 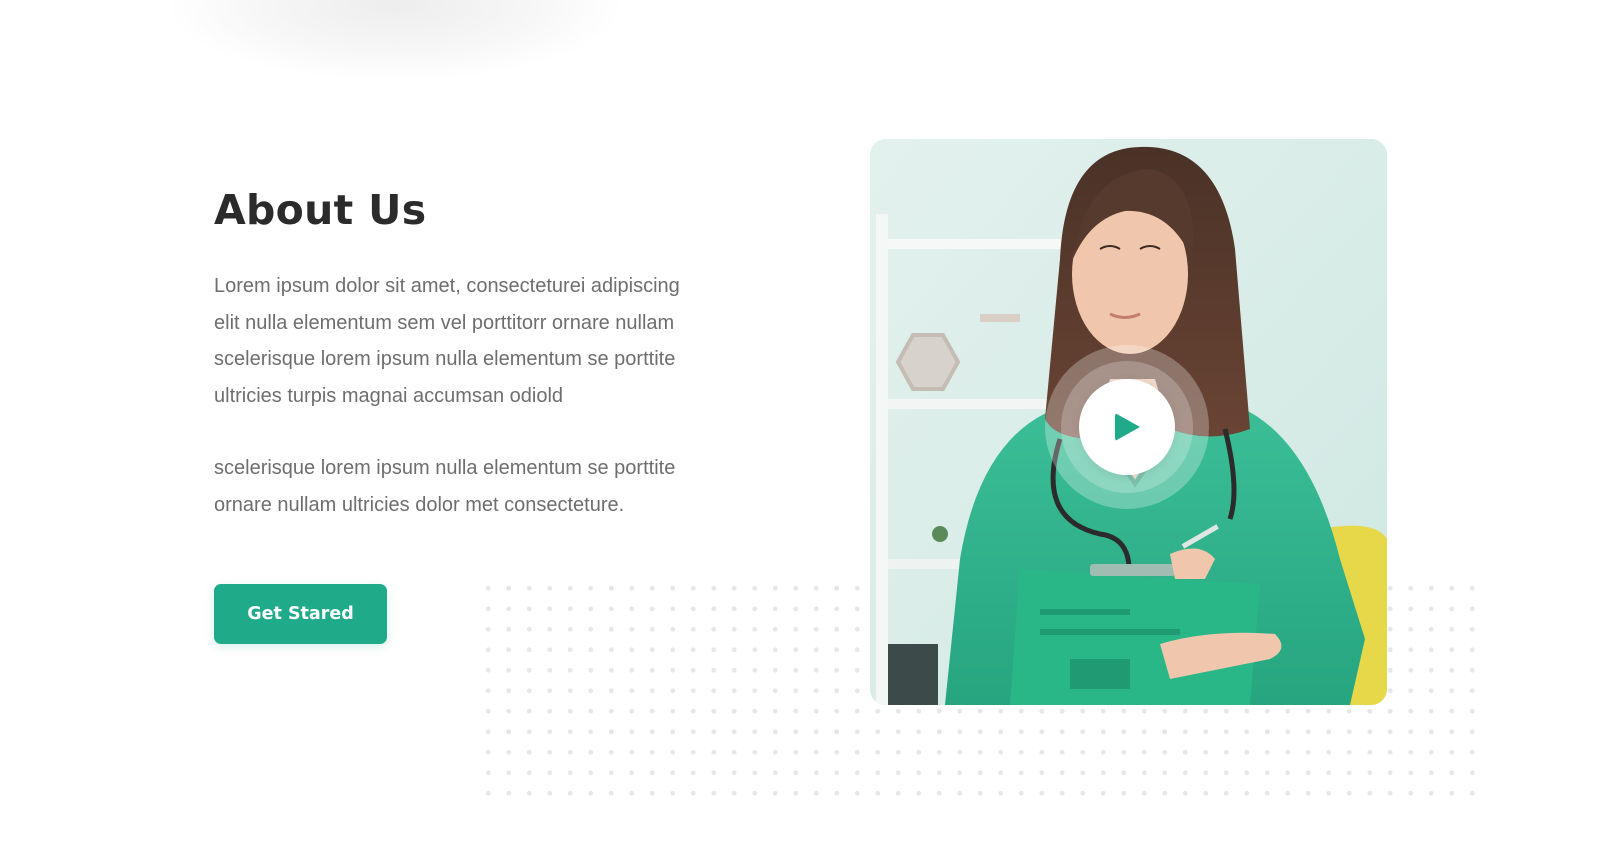 I want to click on play-icon, so click(x=1127, y=427).